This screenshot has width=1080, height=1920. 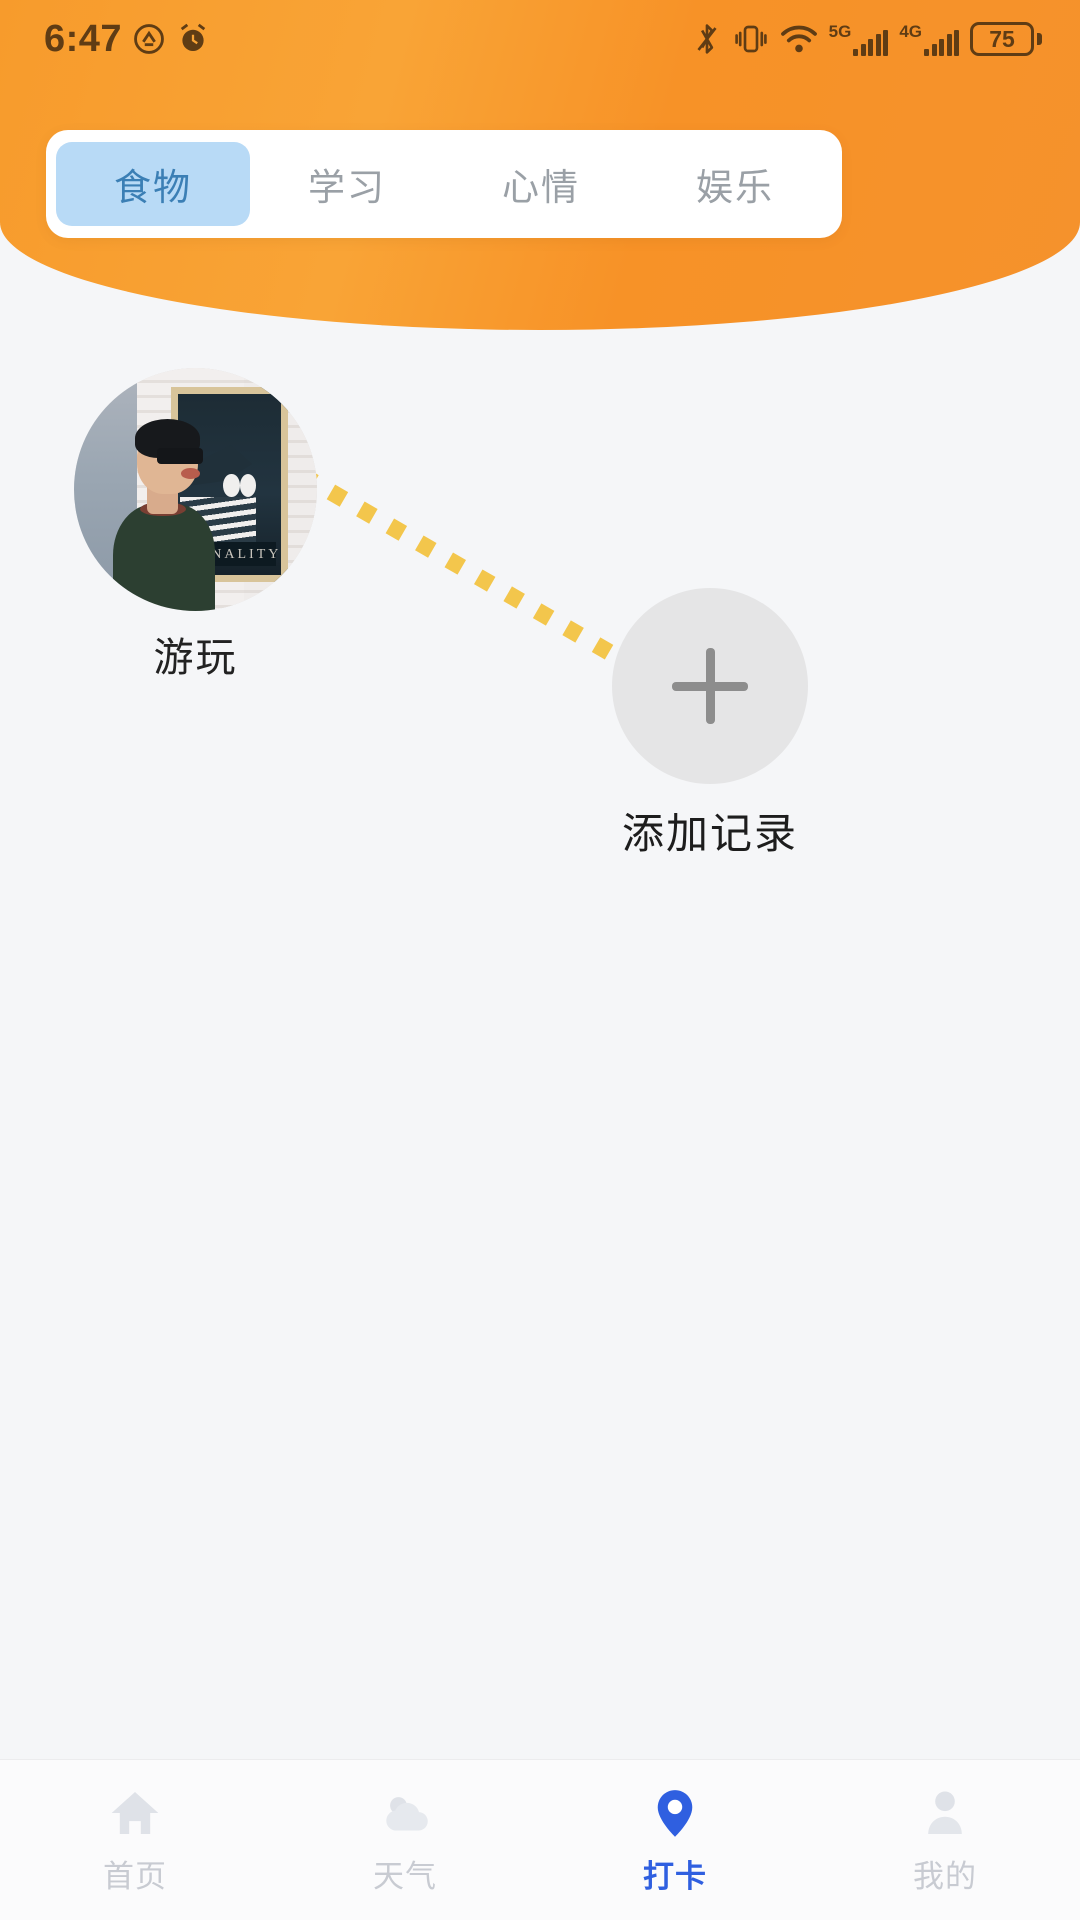 What do you see at coordinates (135, 1876) in the screenshot?
I see `nav-item-home-label: 首页` at bounding box center [135, 1876].